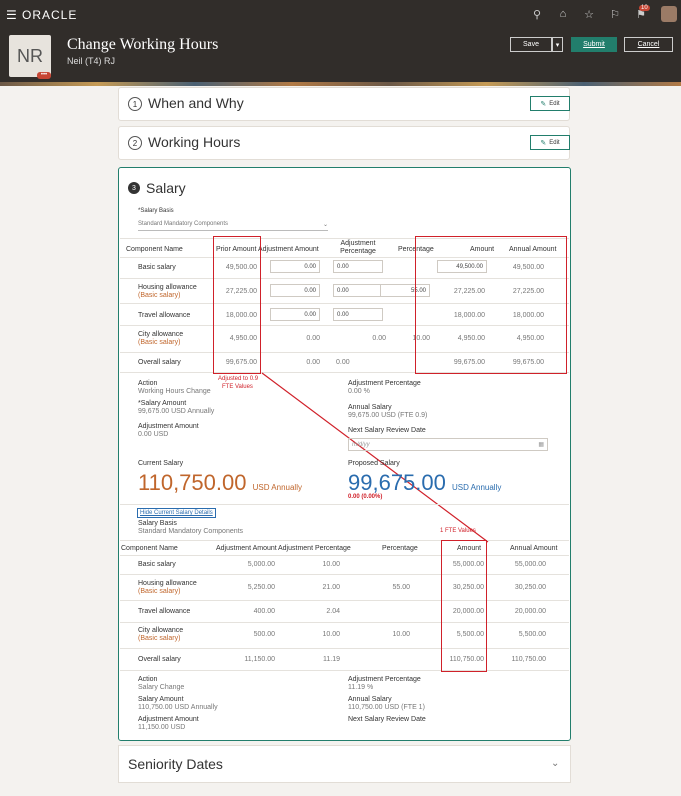  Describe the element at coordinates (400, 548) in the screenshot. I see `col-header: Percentage` at that location.